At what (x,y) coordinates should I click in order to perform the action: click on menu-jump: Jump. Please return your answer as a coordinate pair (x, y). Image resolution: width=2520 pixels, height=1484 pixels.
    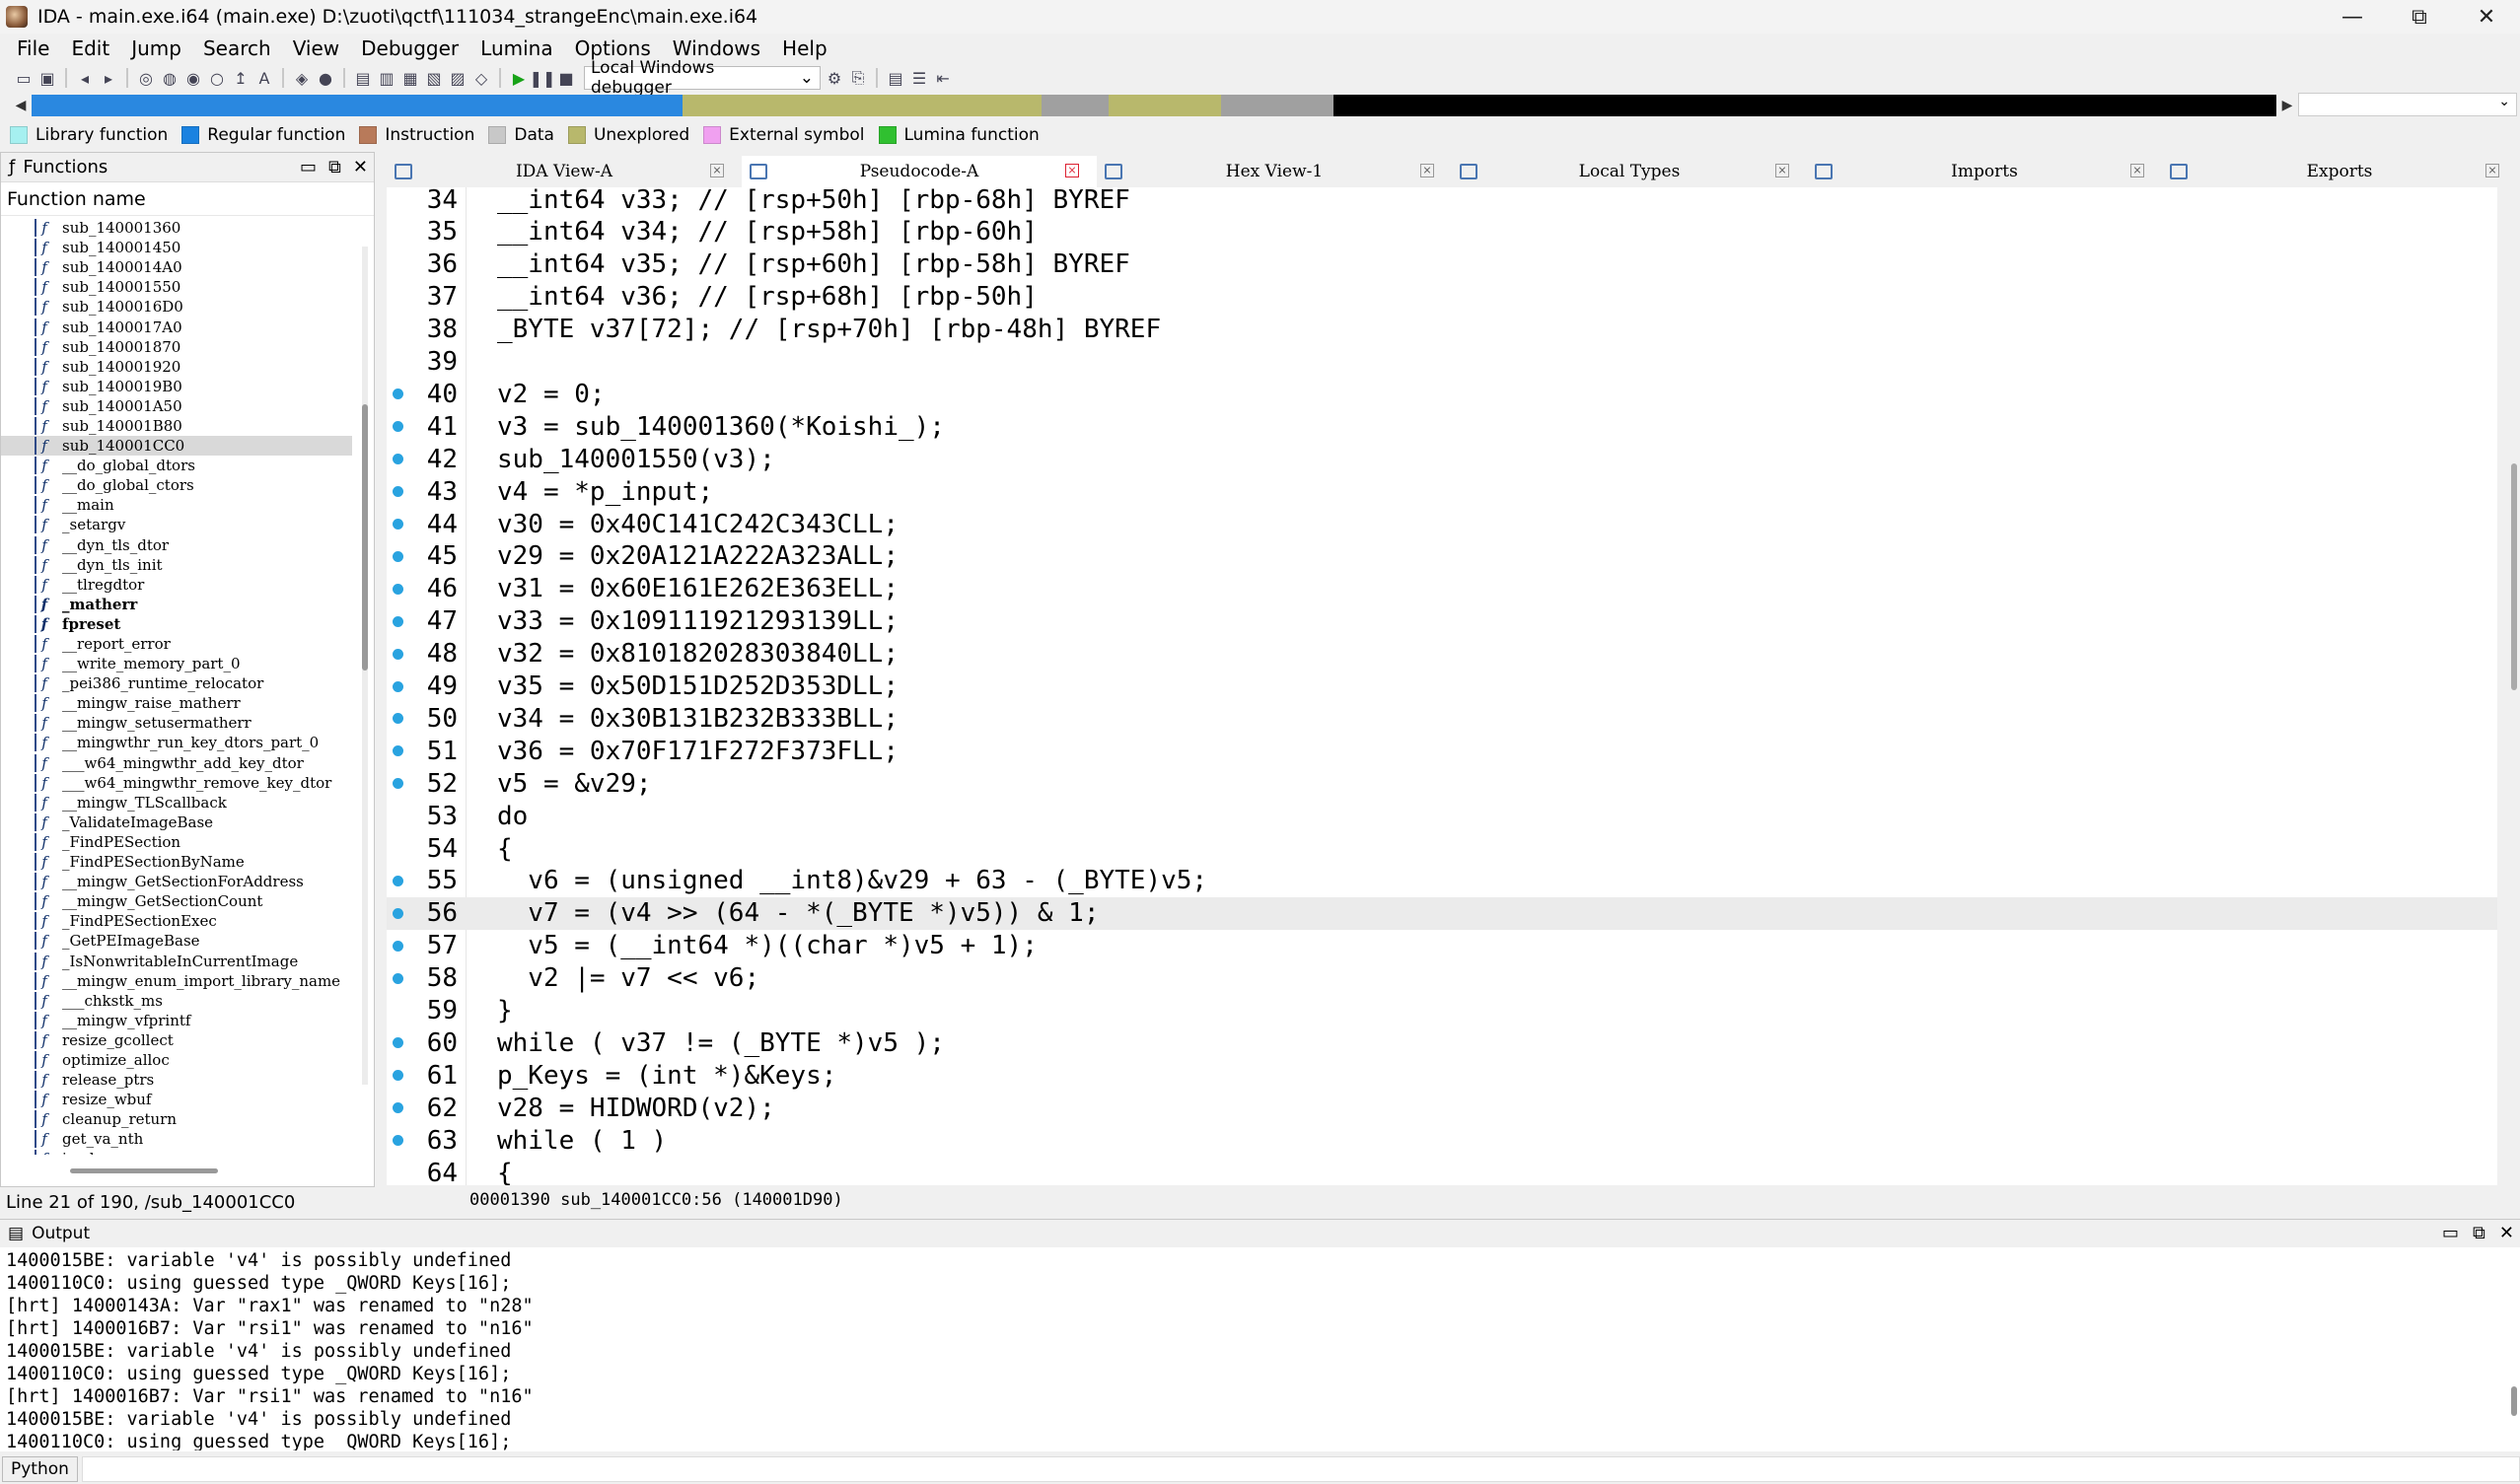
    Looking at the image, I should click on (156, 48).